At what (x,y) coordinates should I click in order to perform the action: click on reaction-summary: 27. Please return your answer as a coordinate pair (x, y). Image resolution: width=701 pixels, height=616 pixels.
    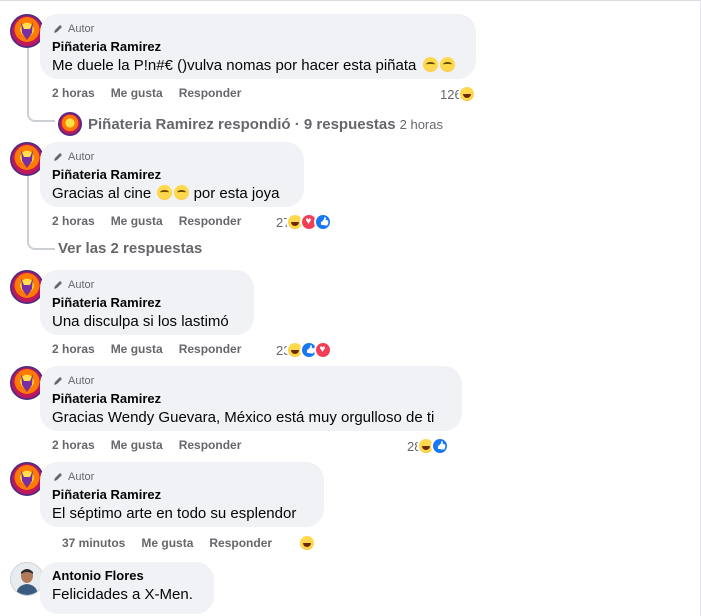
    Looking at the image, I should click on (304, 222).